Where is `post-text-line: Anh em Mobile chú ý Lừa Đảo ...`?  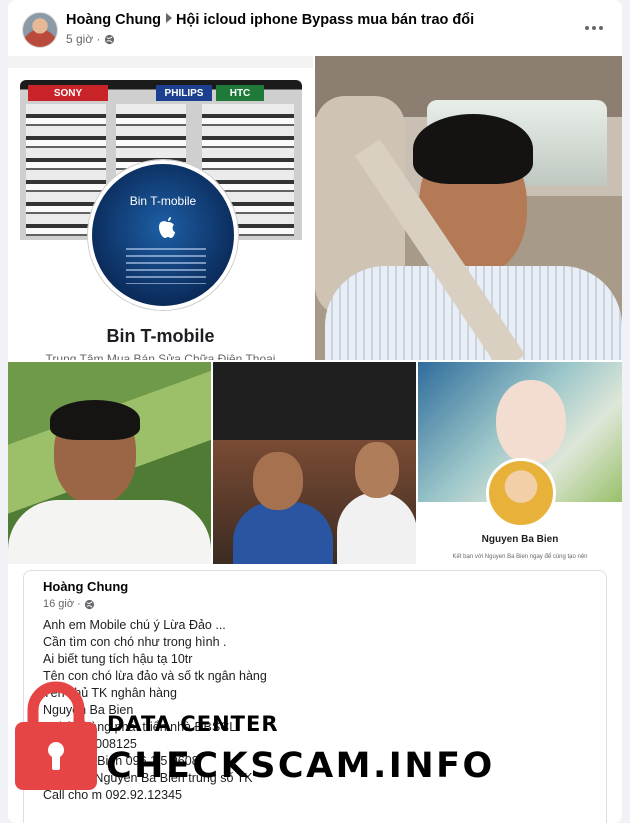 post-text-line: Anh em Mobile chú ý Lừa Đảo ... is located at coordinates (134, 625).